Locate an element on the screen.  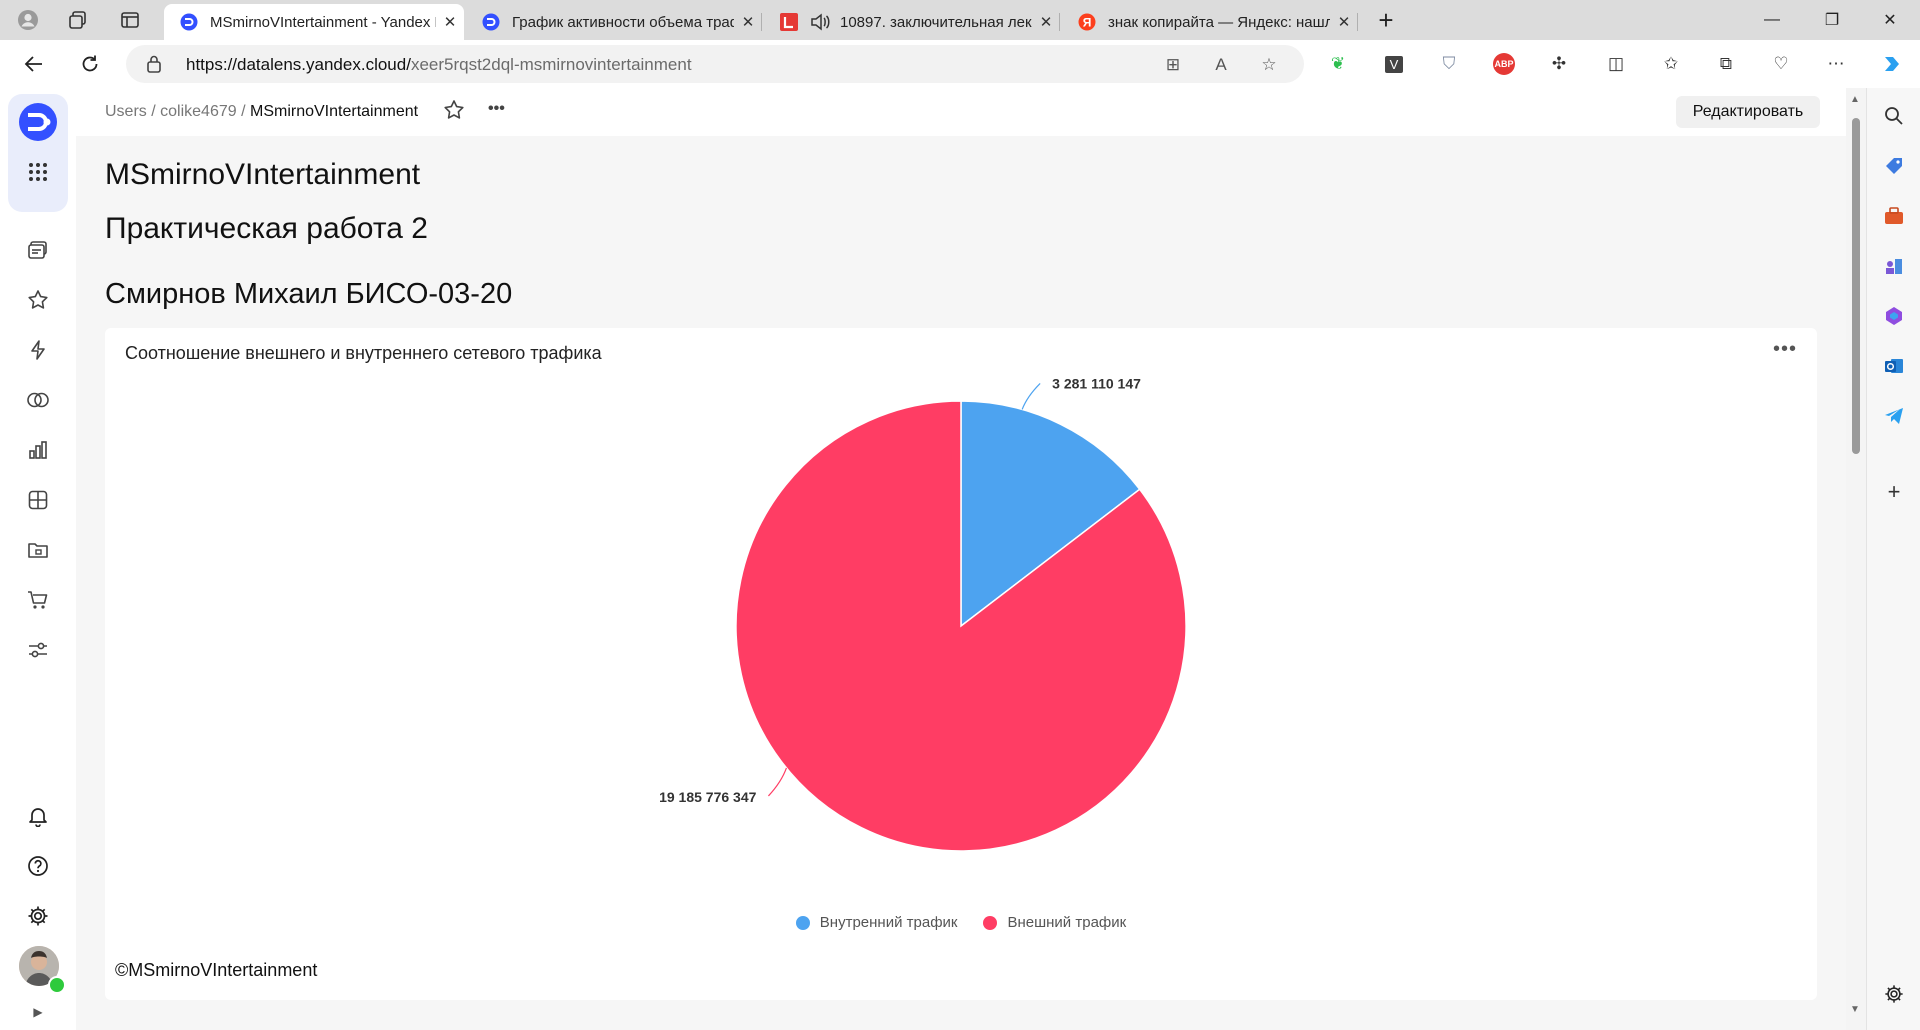
favorites-nav-icon is located at coordinates (38, 300).